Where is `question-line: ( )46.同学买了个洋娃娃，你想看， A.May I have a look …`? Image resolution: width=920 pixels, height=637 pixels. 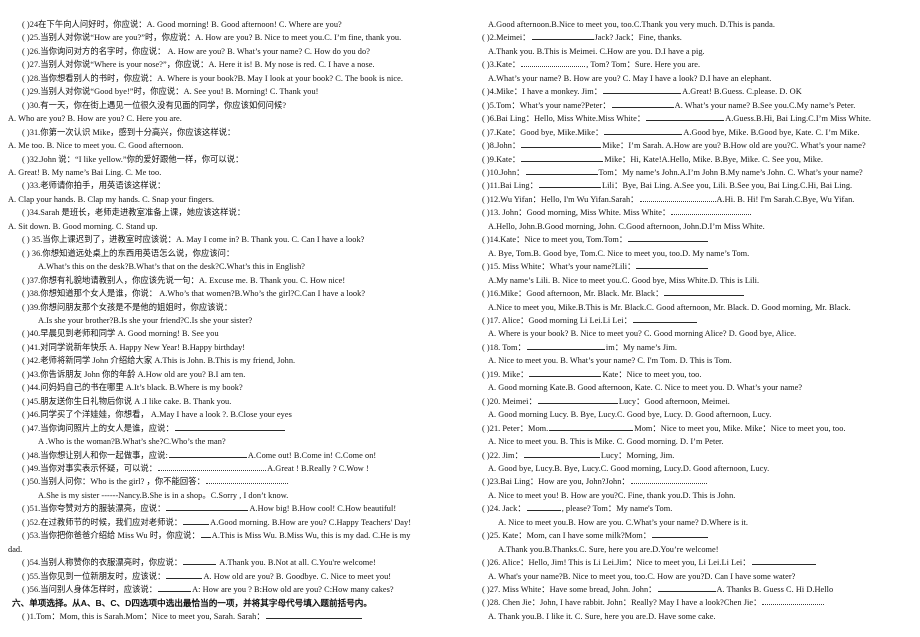 question-line: ( )46.同学买了个洋娃娃，你想看， A.May I have a look … is located at coordinates (234, 414).